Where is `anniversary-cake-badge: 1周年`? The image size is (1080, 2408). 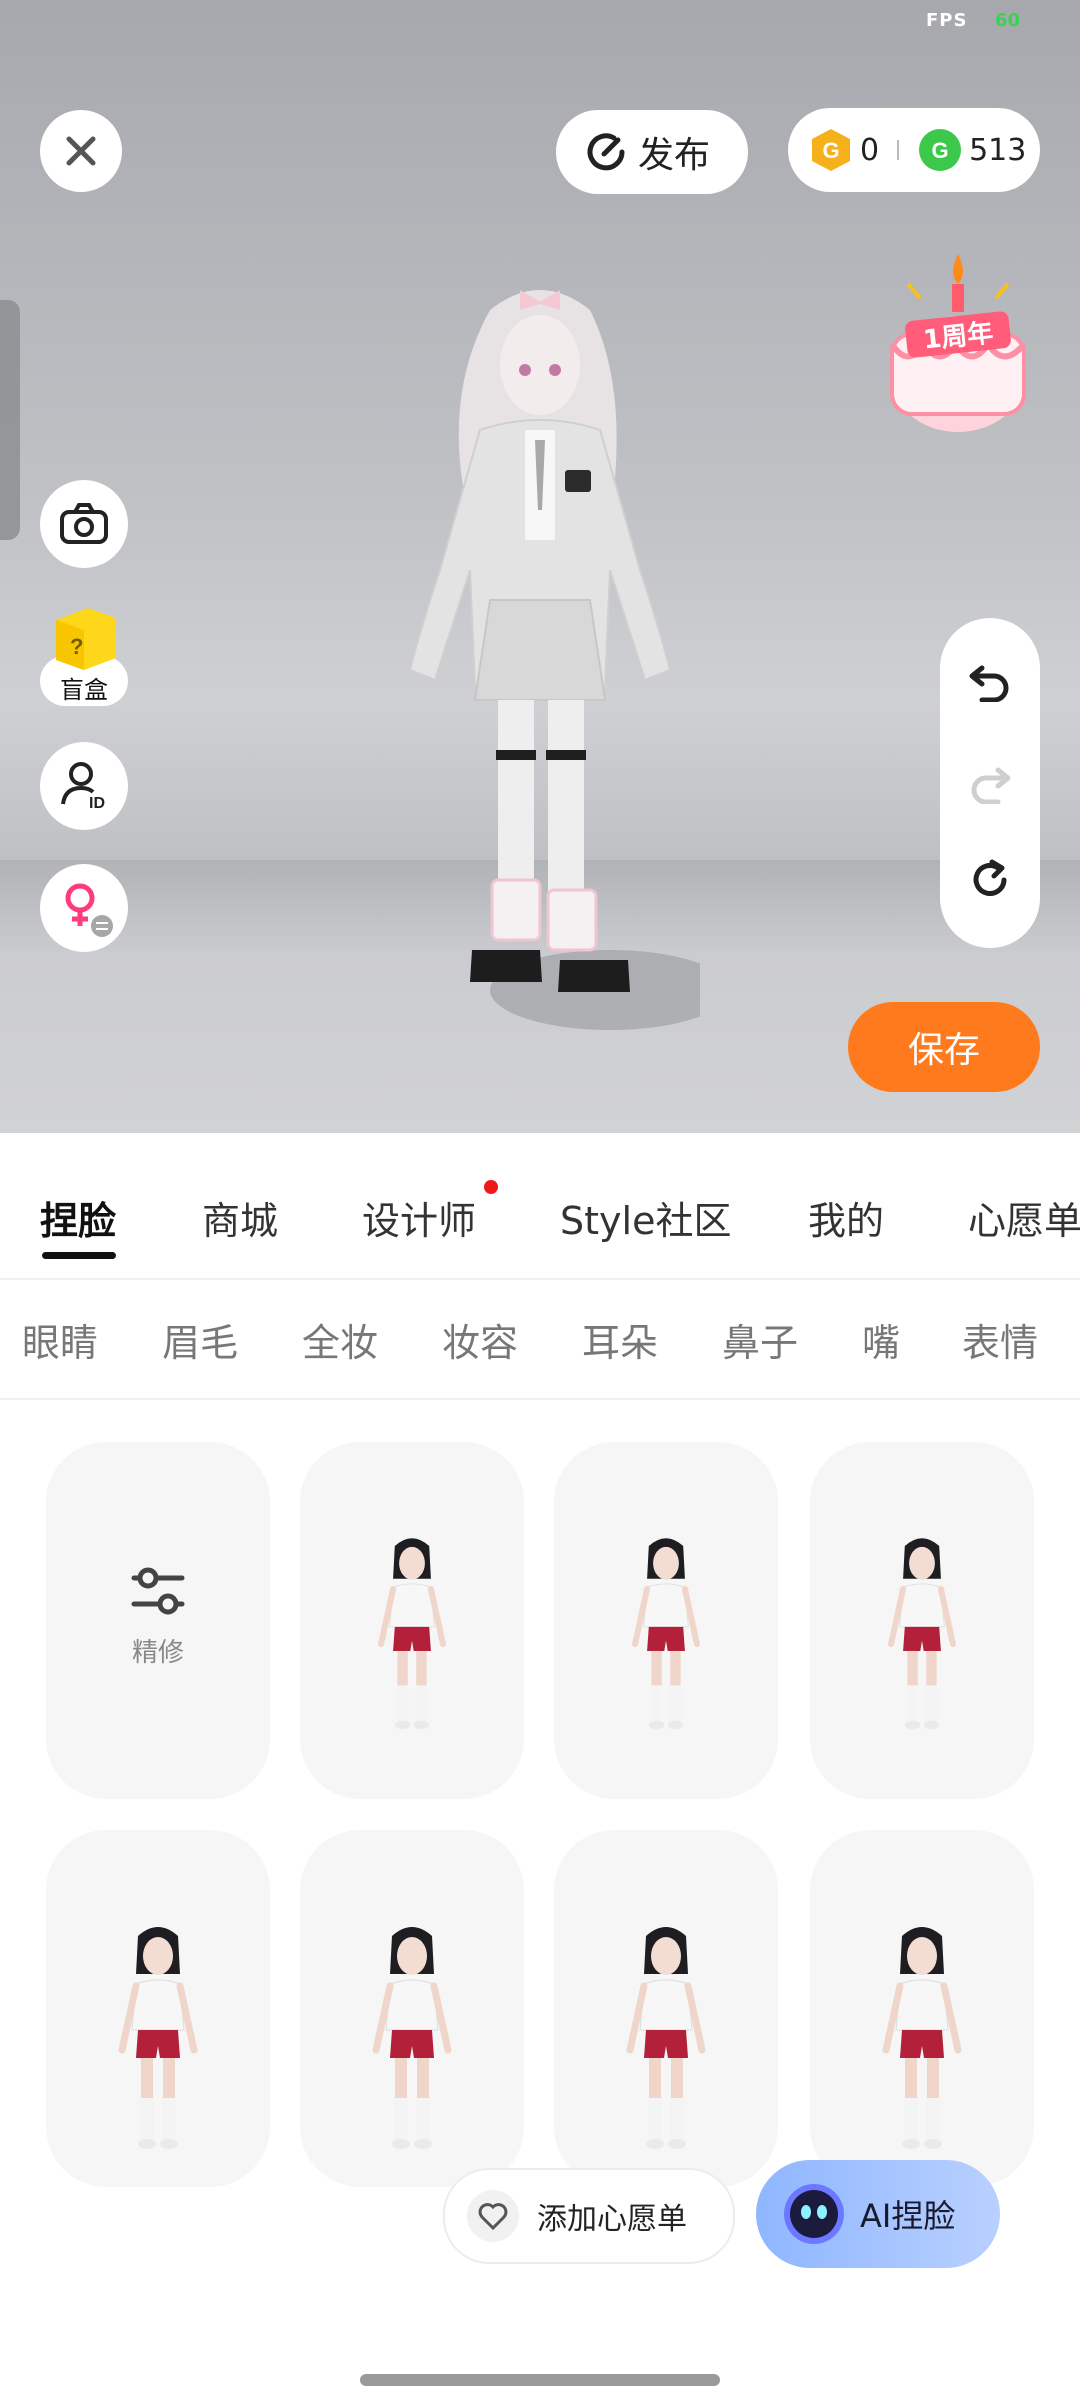 anniversary-cake-badge: 1周年 is located at coordinates (958, 339).